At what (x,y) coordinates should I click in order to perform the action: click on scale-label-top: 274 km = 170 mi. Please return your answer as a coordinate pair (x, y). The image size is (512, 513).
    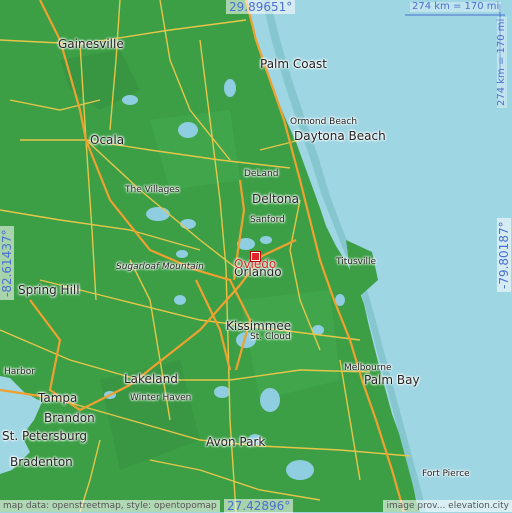
    Looking at the image, I should click on (456, 6).